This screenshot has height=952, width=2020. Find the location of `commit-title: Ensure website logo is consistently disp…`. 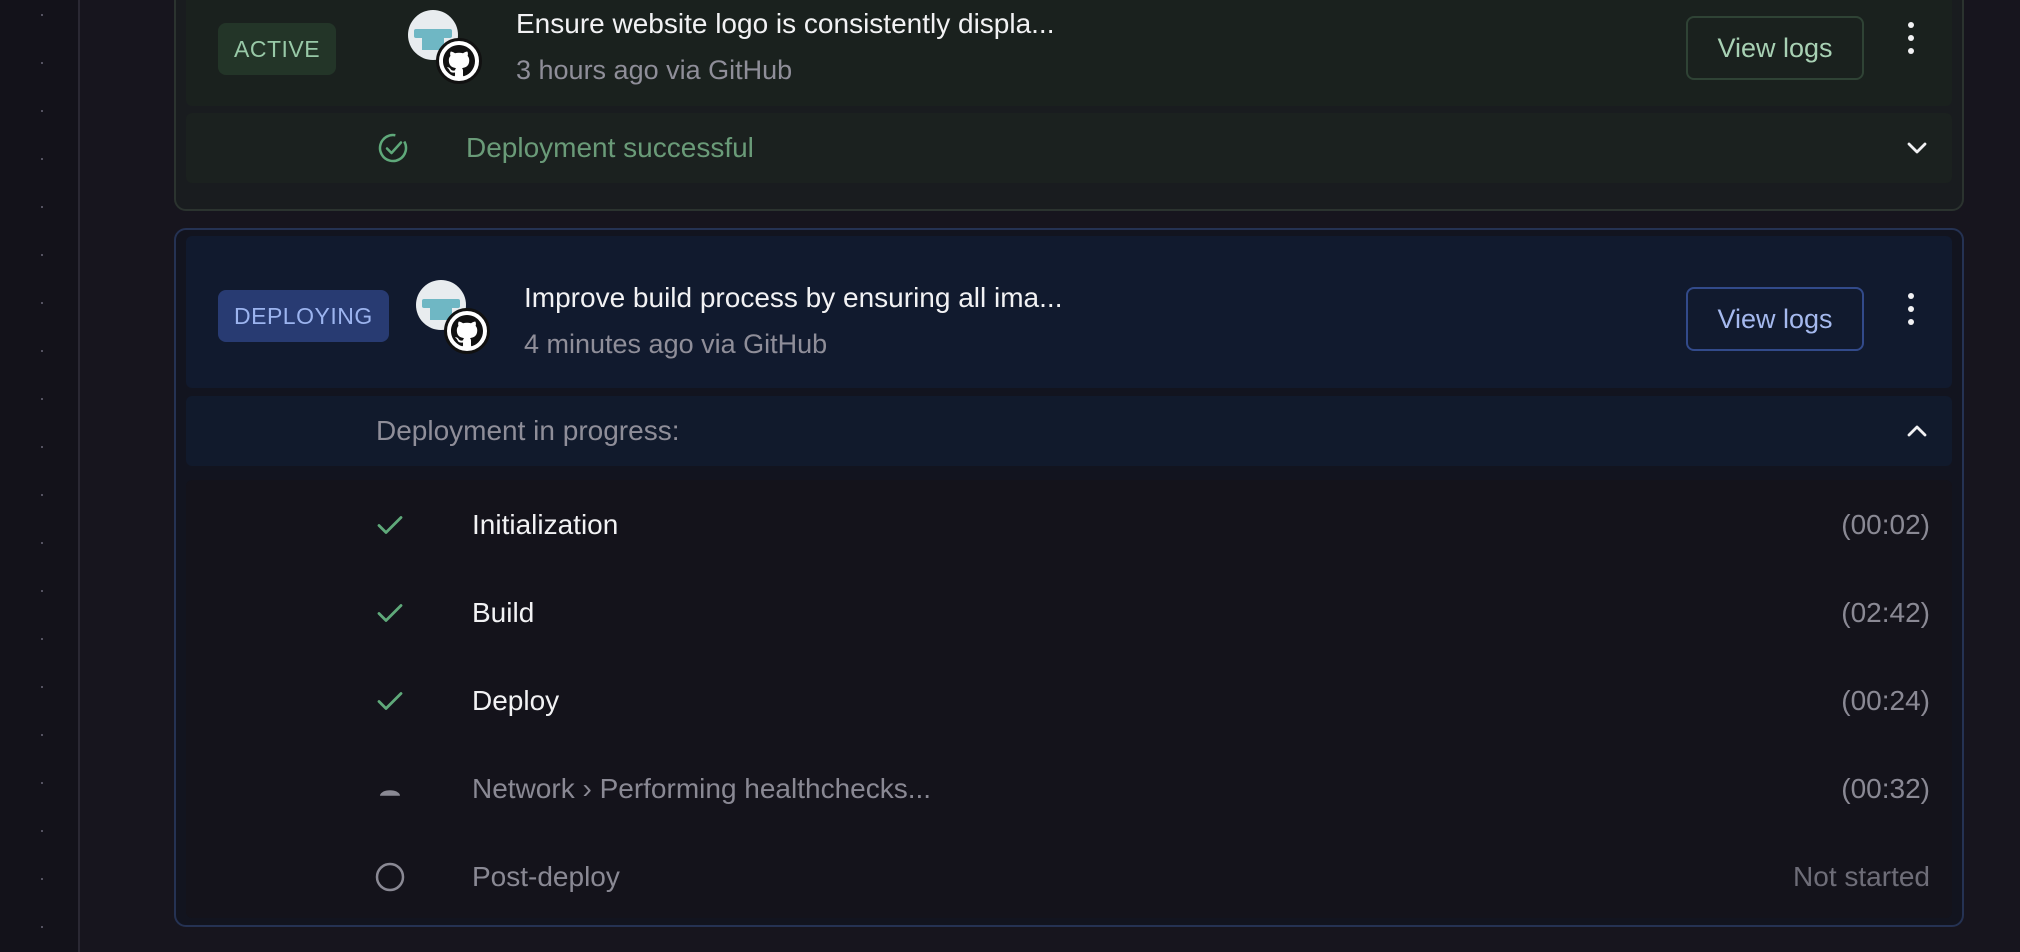

commit-title: Ensure website logo is consistently disp… is located at coordinates (785, 23).